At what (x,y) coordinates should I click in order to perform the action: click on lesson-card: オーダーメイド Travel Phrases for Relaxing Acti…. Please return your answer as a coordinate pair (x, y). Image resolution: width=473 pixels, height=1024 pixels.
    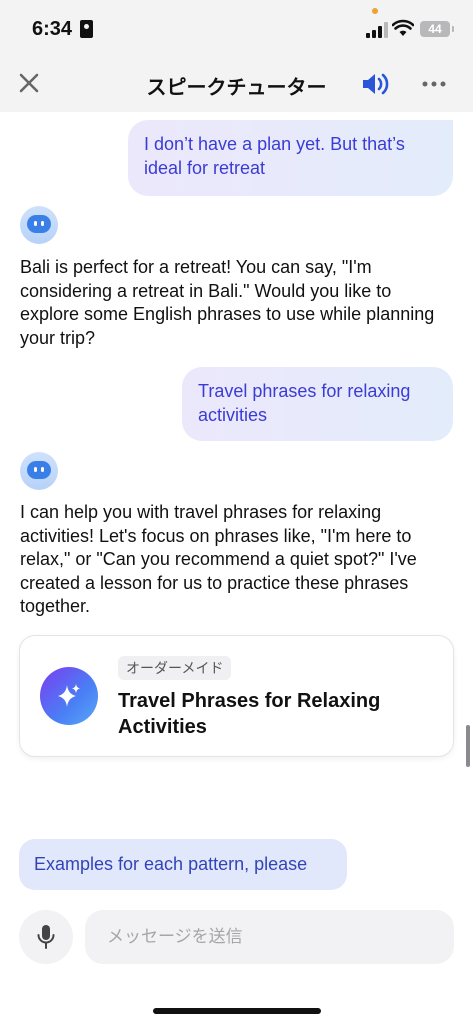
    Looking at the image, I should click on (236, 696).